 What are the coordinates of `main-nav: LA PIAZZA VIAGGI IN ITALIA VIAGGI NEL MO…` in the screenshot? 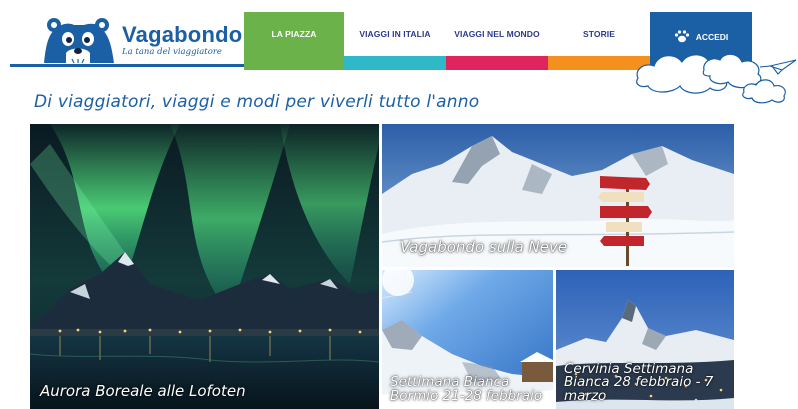 It's located at (447, 41).